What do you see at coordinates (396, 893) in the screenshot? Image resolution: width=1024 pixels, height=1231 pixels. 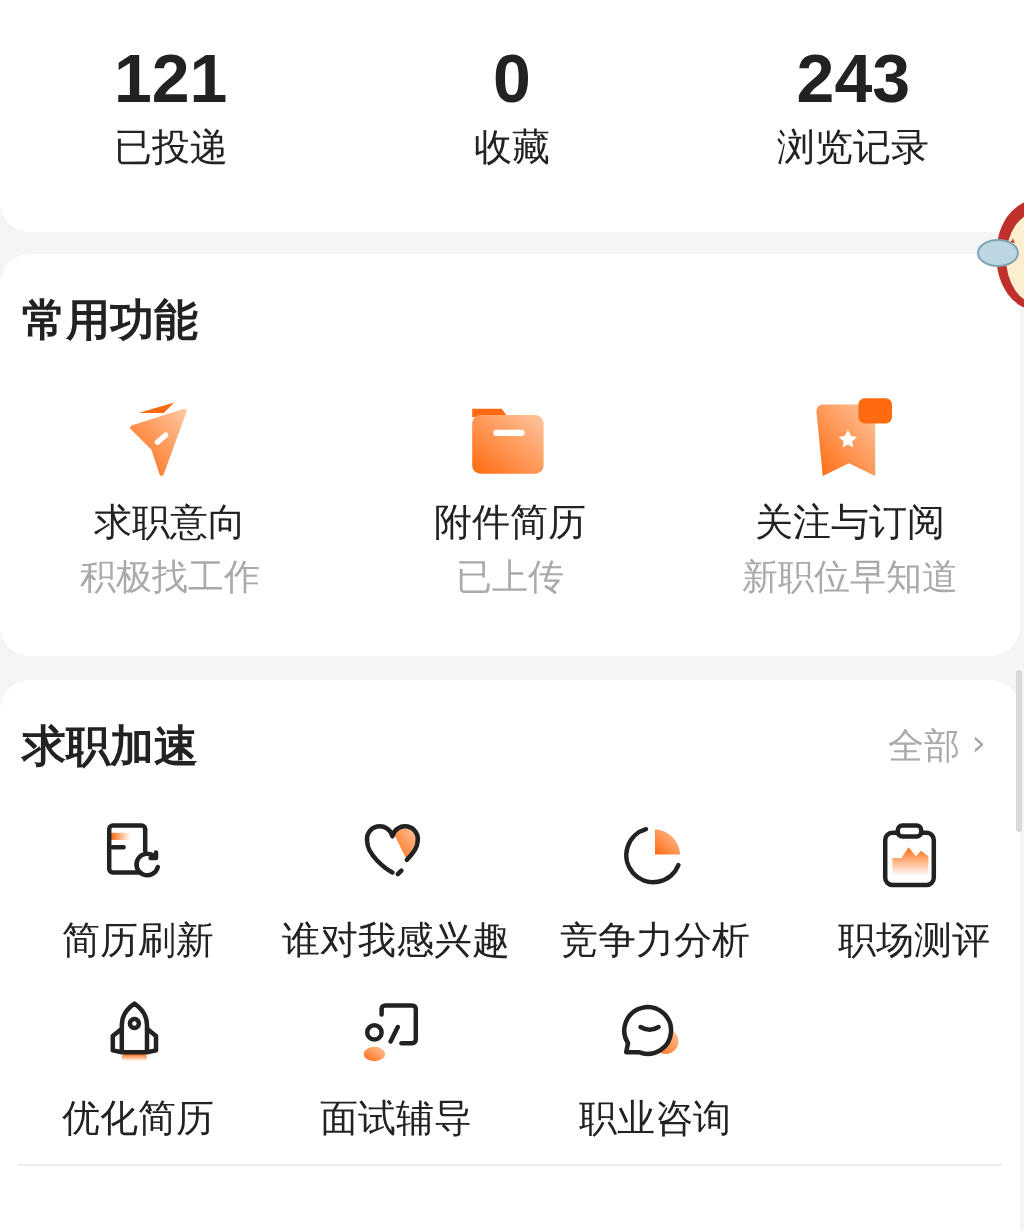 I see `tool-button: 谁对我感兴趣` at bounding box center [396, 893].